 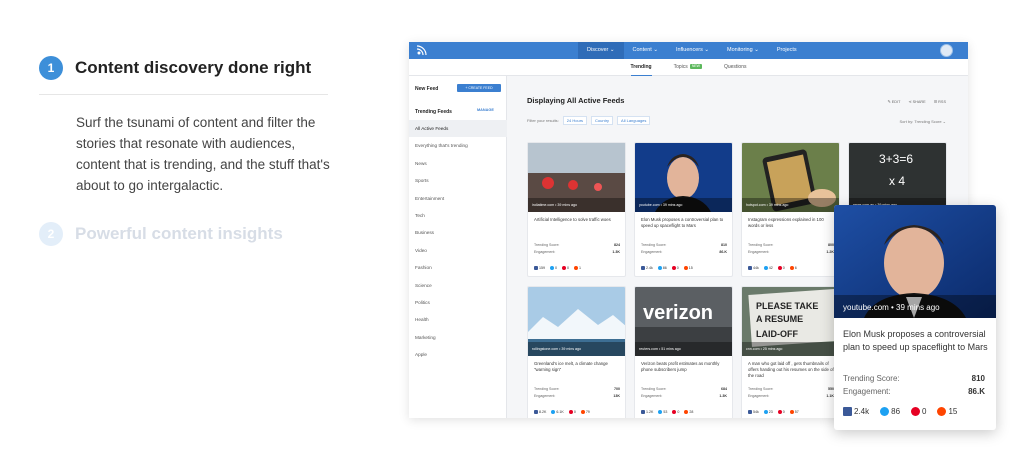 I want to click on feed-actions: ✎ EDIT ⋖ SHARE ☰ RSS, so click(x=917, y=101).